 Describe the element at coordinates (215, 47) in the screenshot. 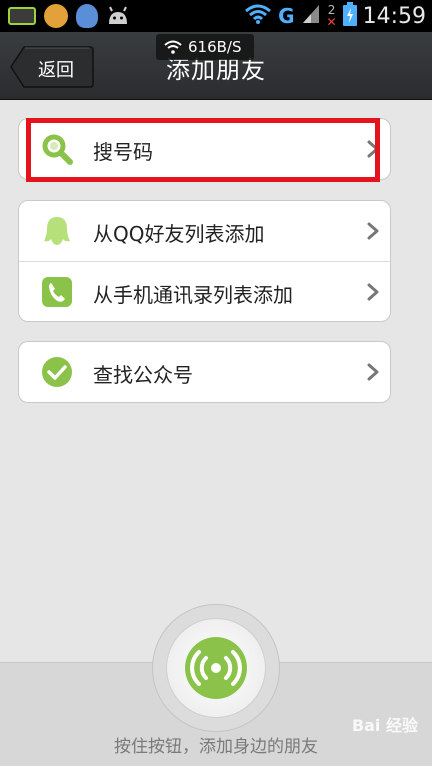

I see `network-speed: 616B/S` at that location.